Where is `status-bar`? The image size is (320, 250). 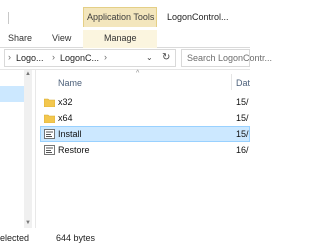 status-bar is located at coordinates (125, 239).